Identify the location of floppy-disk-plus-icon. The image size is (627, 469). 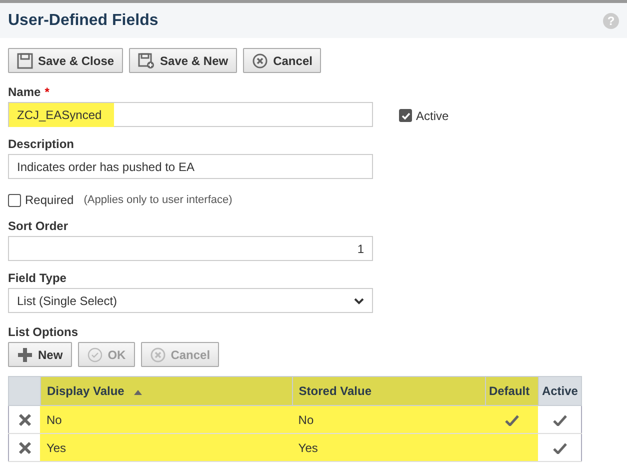
(147, 60).